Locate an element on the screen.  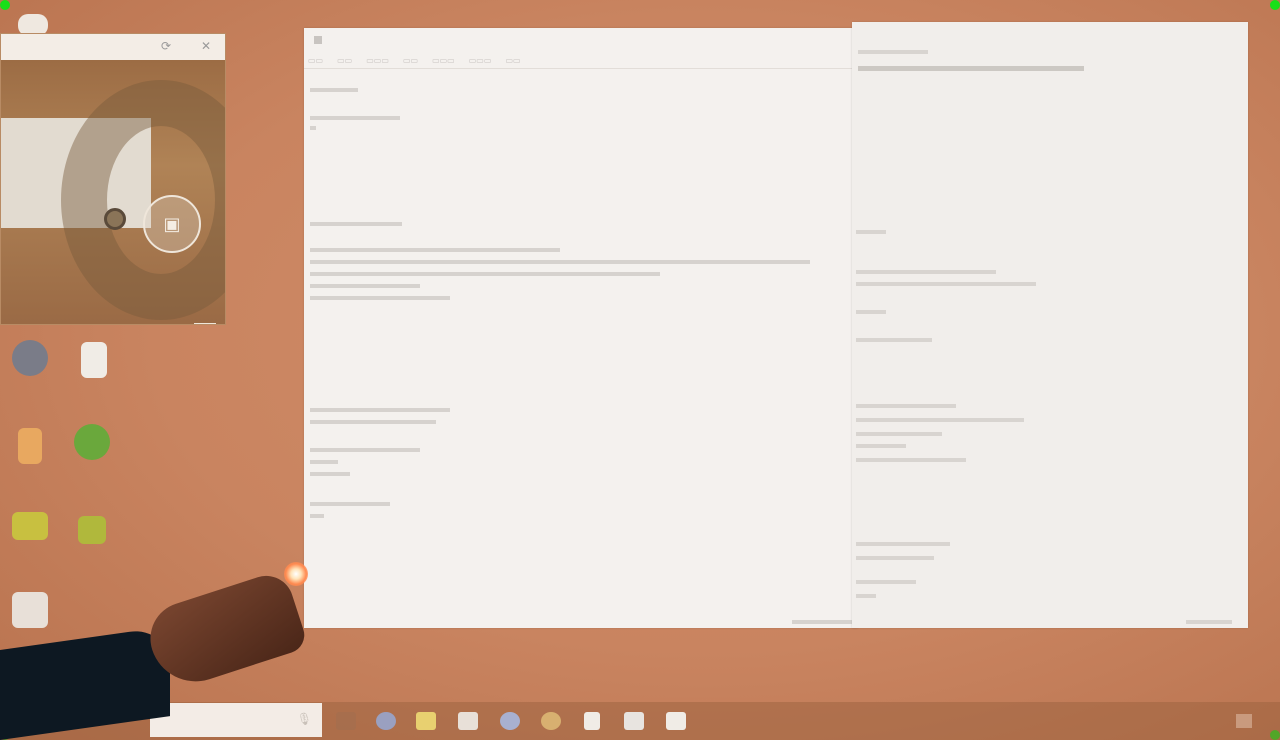
command-line is located at coordinates (971, 68).